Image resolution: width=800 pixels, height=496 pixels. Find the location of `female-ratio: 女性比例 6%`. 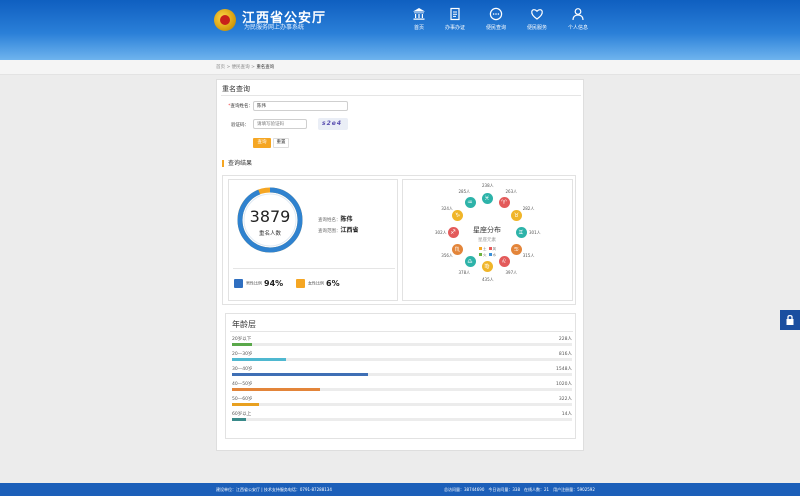

female-ratio: 女性比例 6% is located at coordinates (318, 283).